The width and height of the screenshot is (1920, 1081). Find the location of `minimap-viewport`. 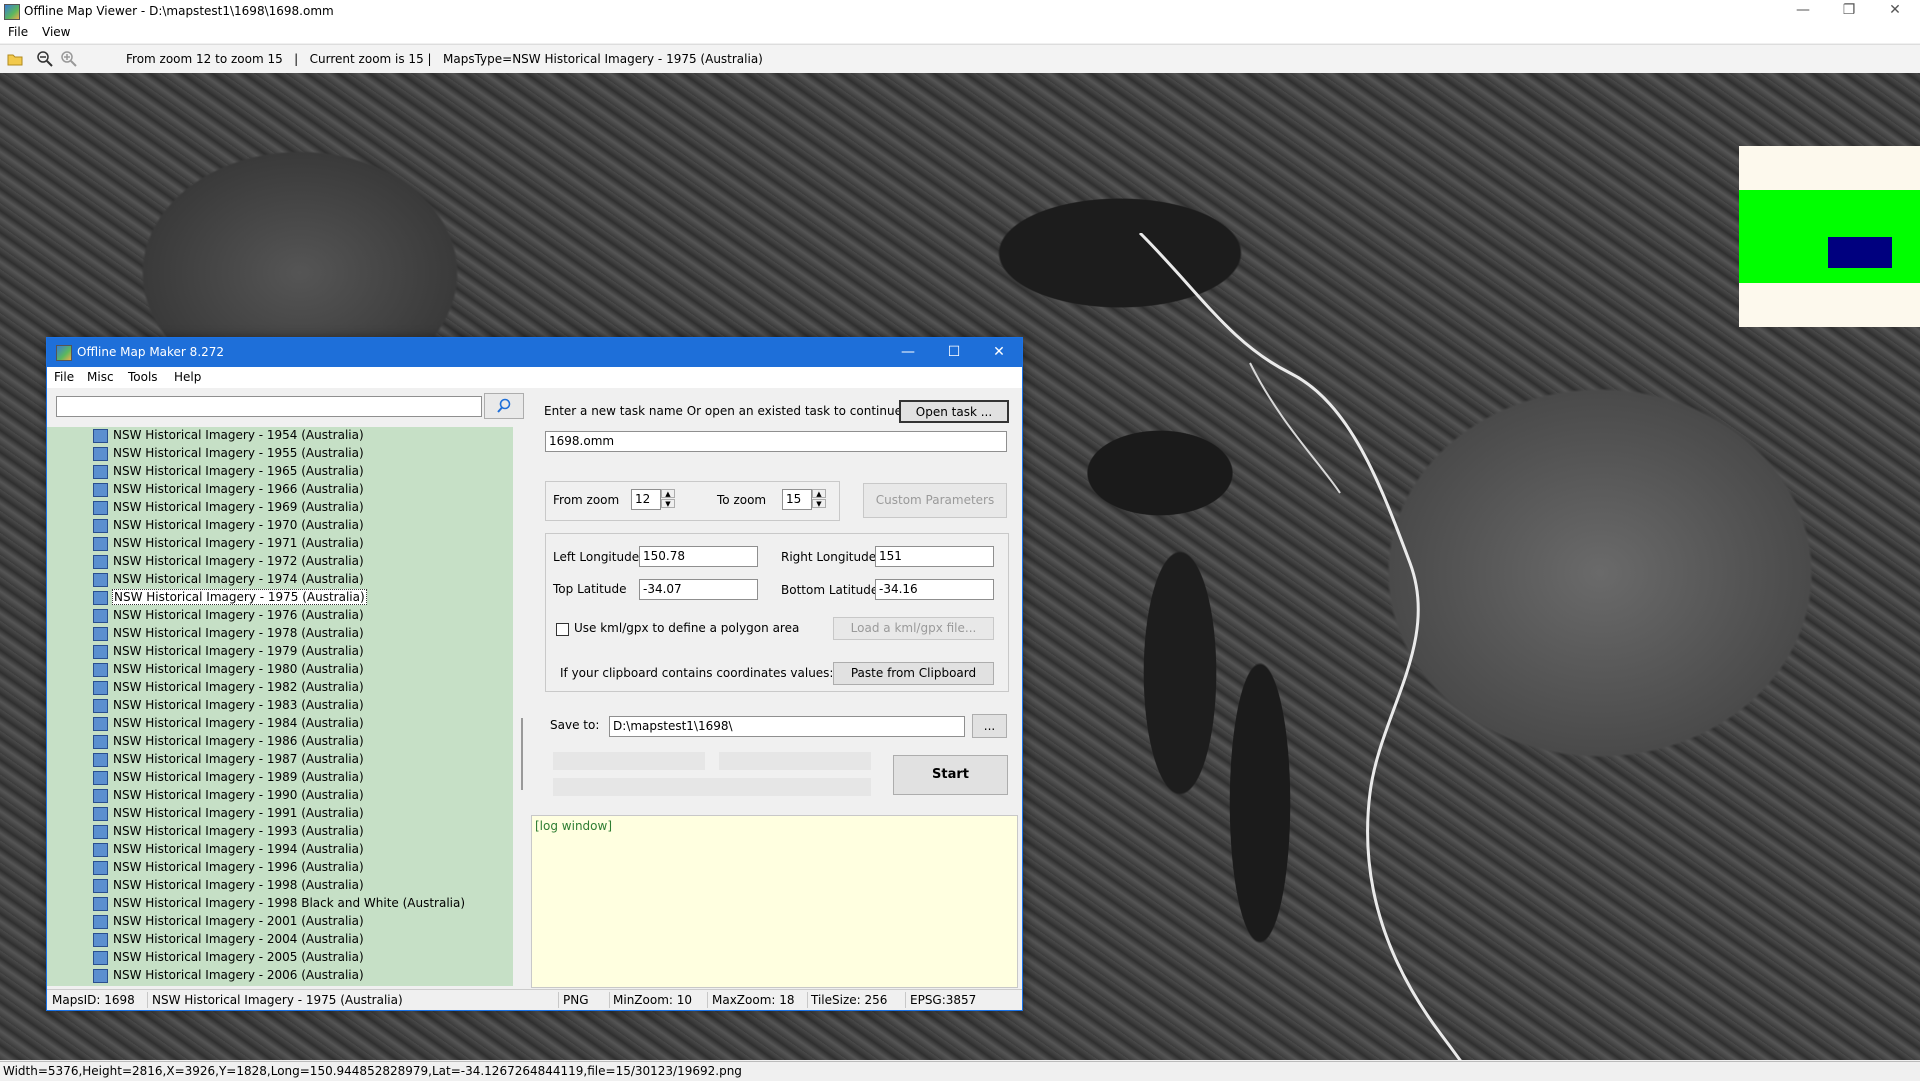

minimap-viewport is located at coordinates (1860, 252).